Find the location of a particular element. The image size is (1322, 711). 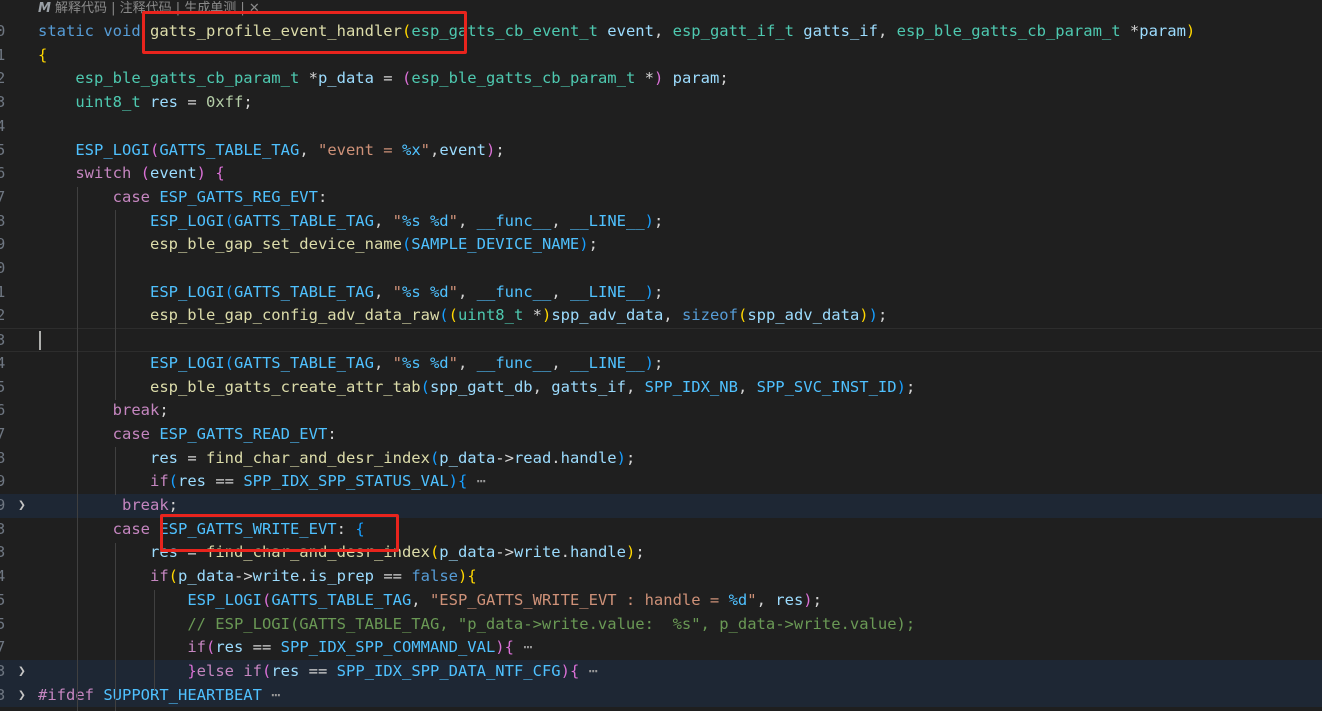

annotation-box-write-evt is located at coordinates (279, 533).